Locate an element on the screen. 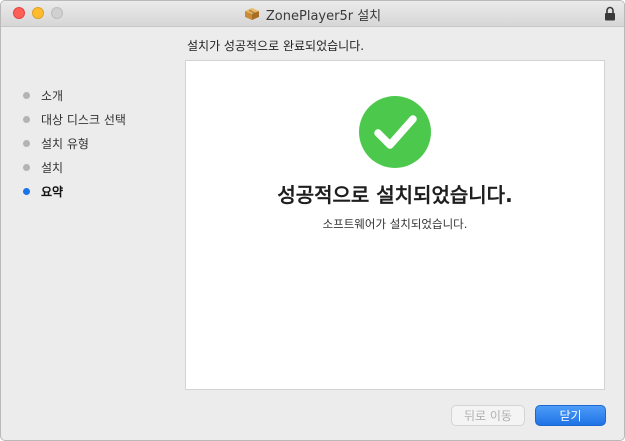 The width and height of the screenshot is (625, 441). step-item-install-type: 설치 유형 is located at coordinates (74, 143).